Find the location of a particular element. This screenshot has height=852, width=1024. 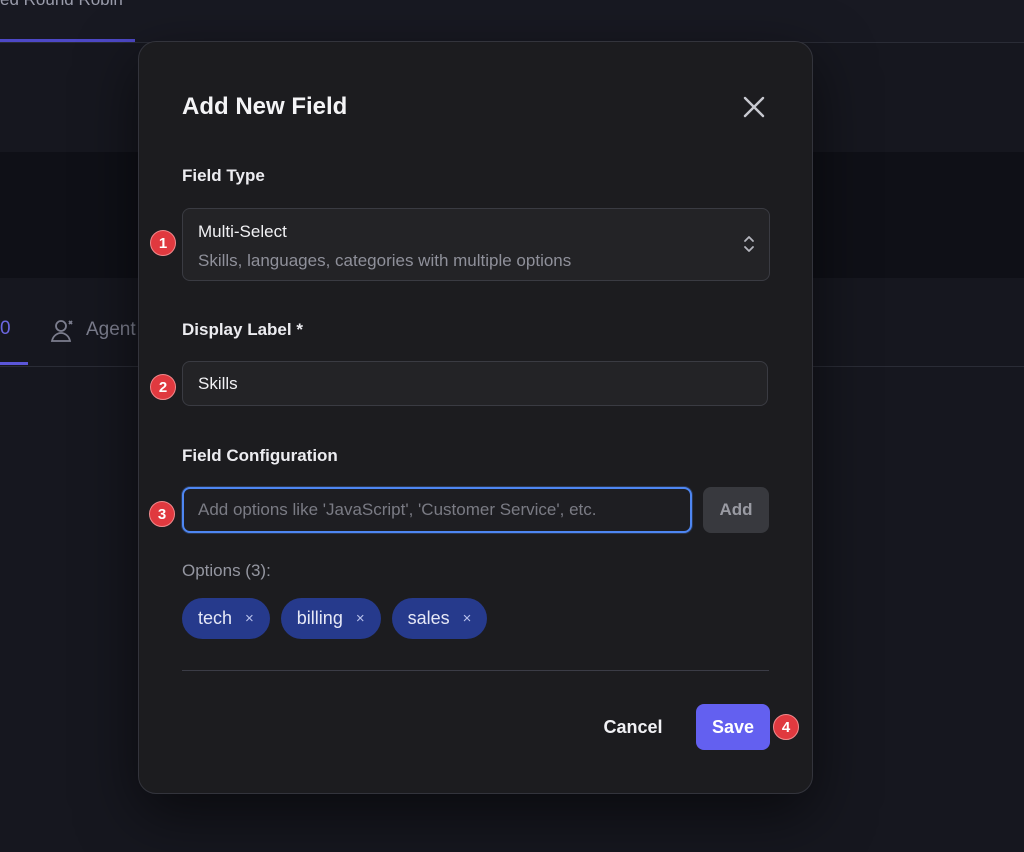

display-label-input is located at coordinates (475, 383).